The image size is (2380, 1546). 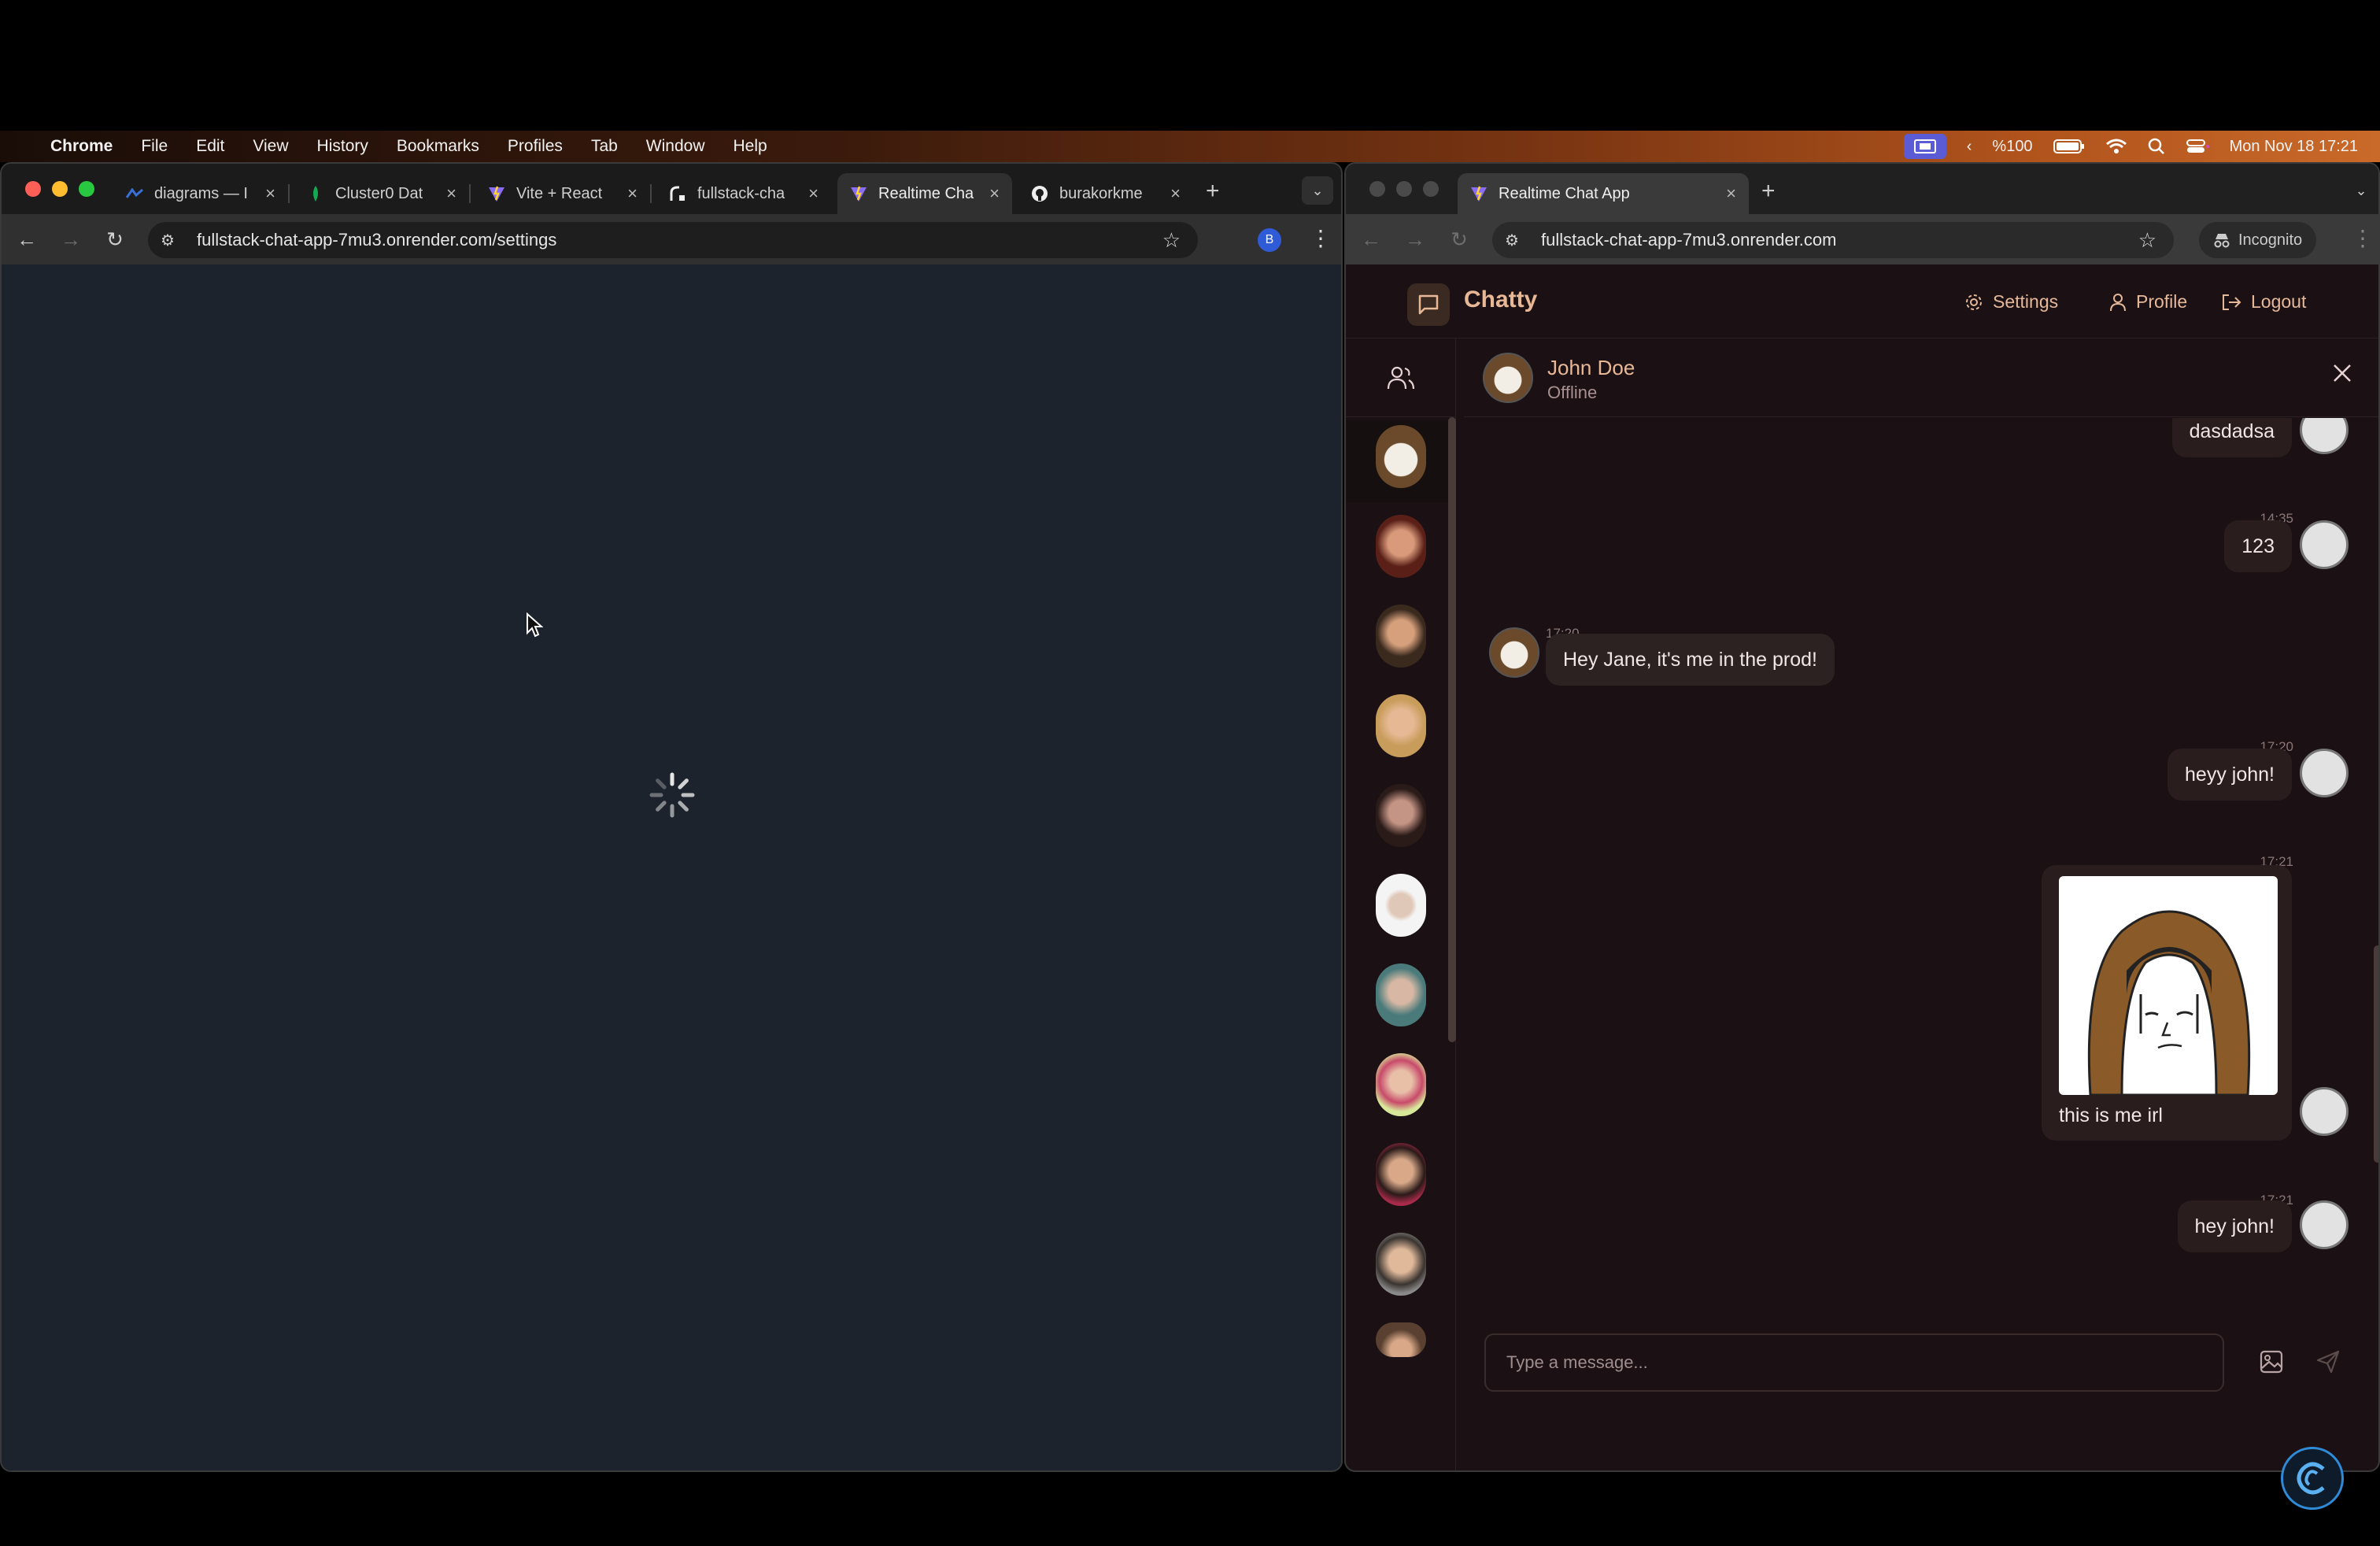 What do you see at coordinates (2328, 1361) in the screenshot?
I see `send-icon` at bounding box center [2328, 1361].